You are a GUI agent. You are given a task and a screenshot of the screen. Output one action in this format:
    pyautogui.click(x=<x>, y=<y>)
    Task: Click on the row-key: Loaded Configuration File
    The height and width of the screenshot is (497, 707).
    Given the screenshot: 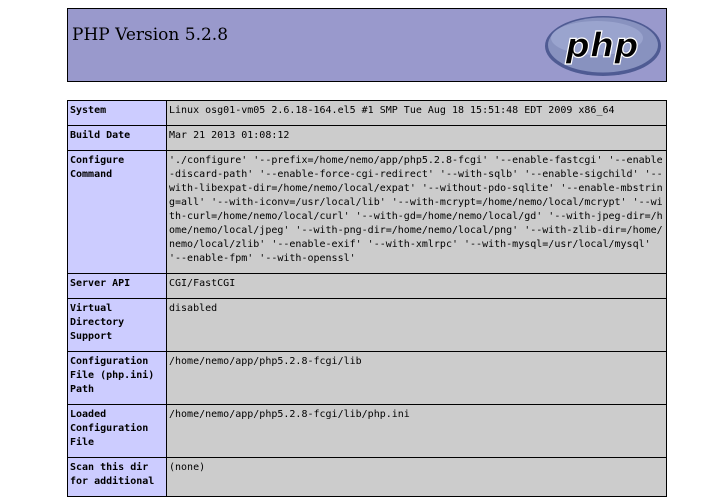 What is the action you would take?
    pyautogui.click(x=117, y=431)
    